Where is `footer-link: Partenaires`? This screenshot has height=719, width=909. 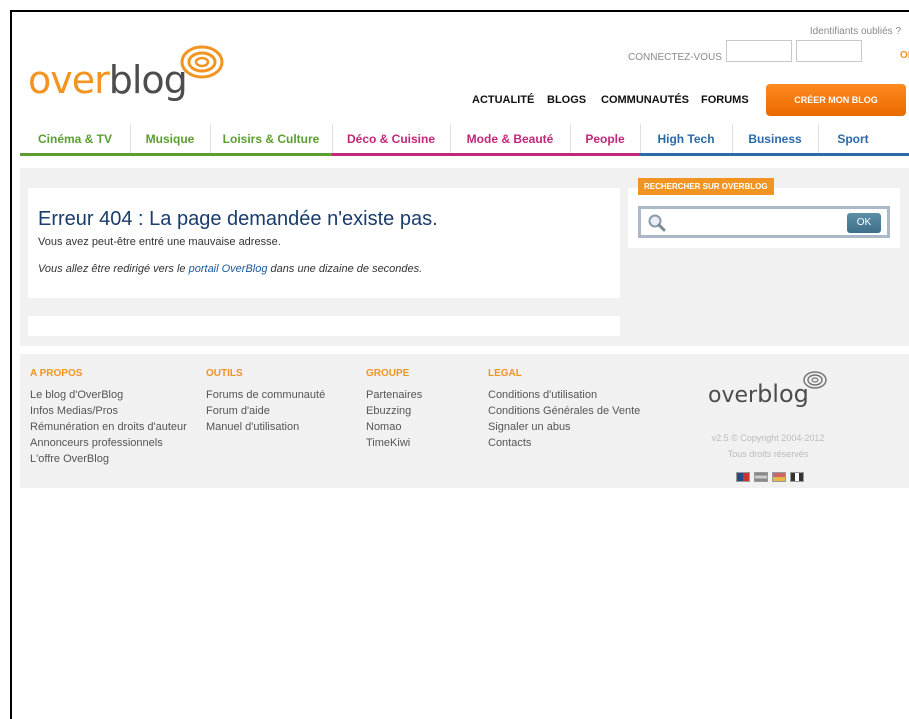
footer-link: Partenaires is located at coordinates (394, 395).